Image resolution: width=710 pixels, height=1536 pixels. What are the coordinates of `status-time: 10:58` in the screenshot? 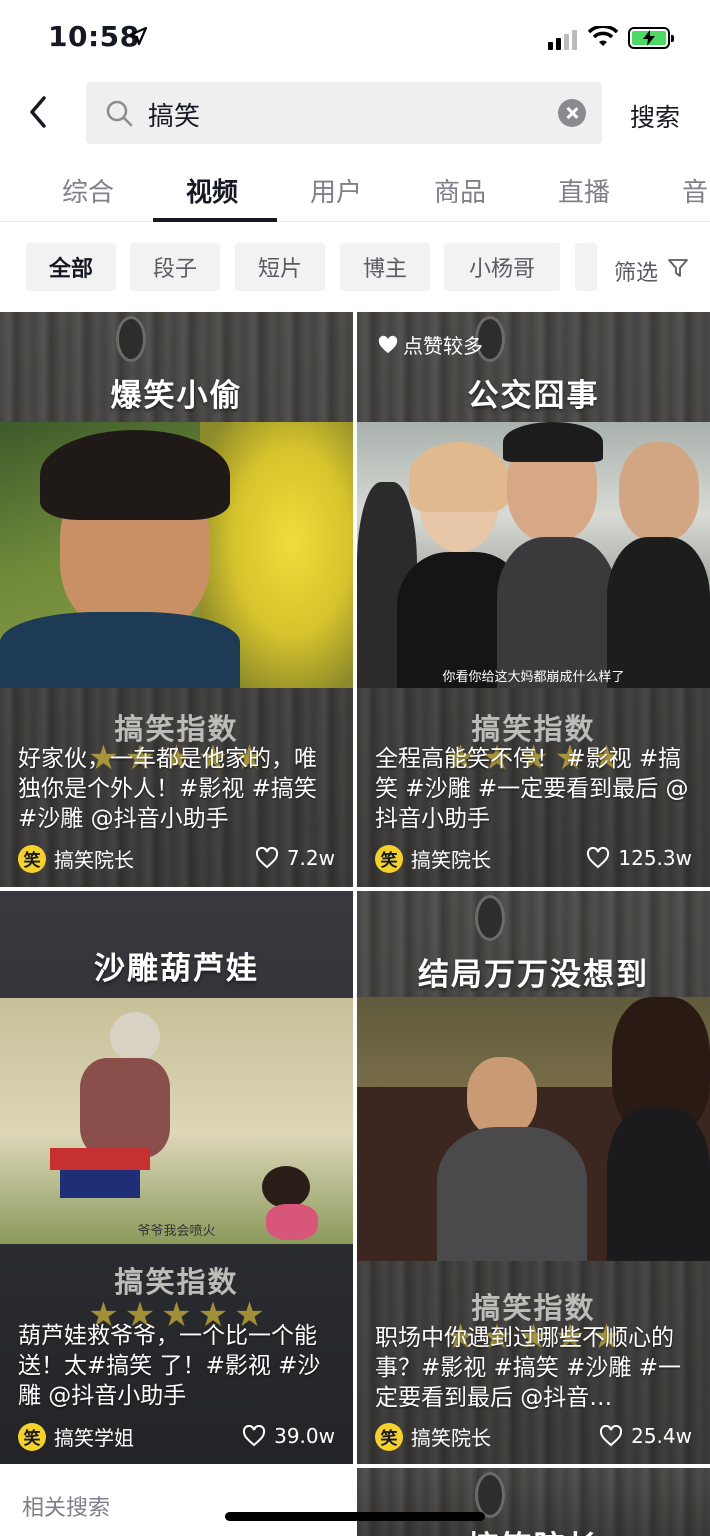 It's located at (94, 36).